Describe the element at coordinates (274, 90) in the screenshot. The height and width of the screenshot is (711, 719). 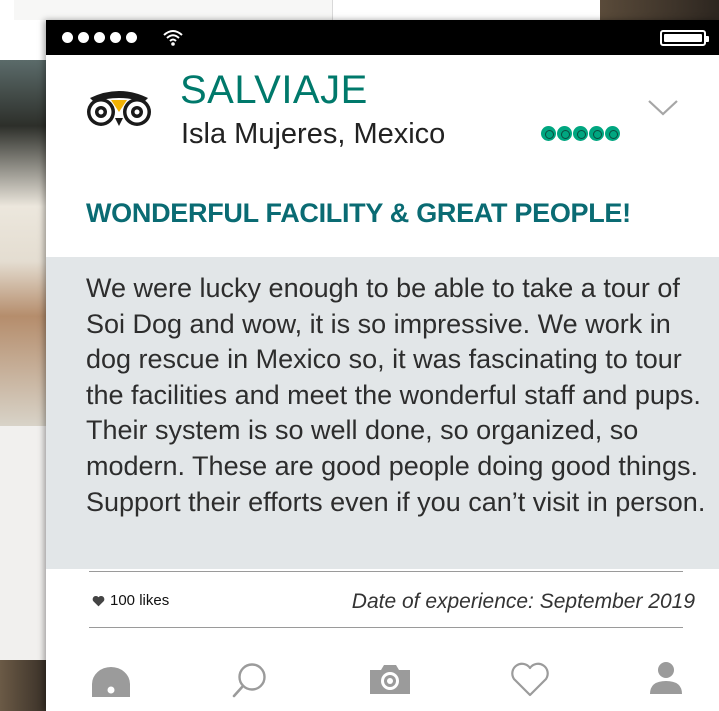
I see `reviewer-name: SALVIAJE` at that location.